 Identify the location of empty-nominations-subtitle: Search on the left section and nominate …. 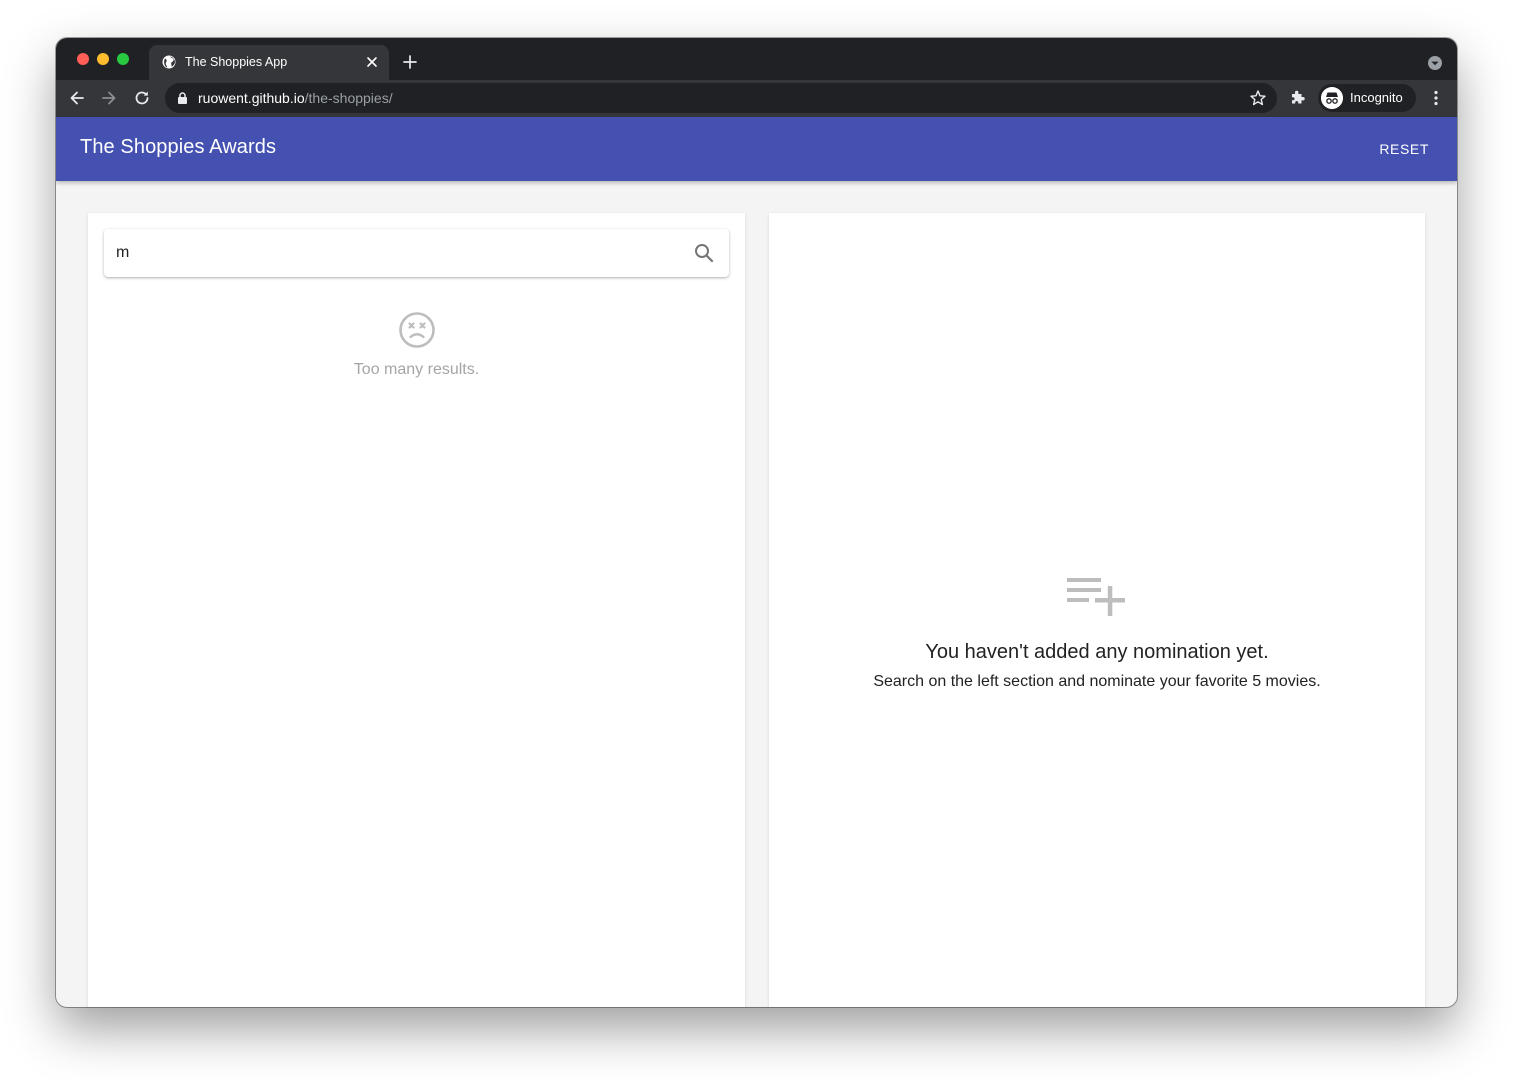
(1097, 681).